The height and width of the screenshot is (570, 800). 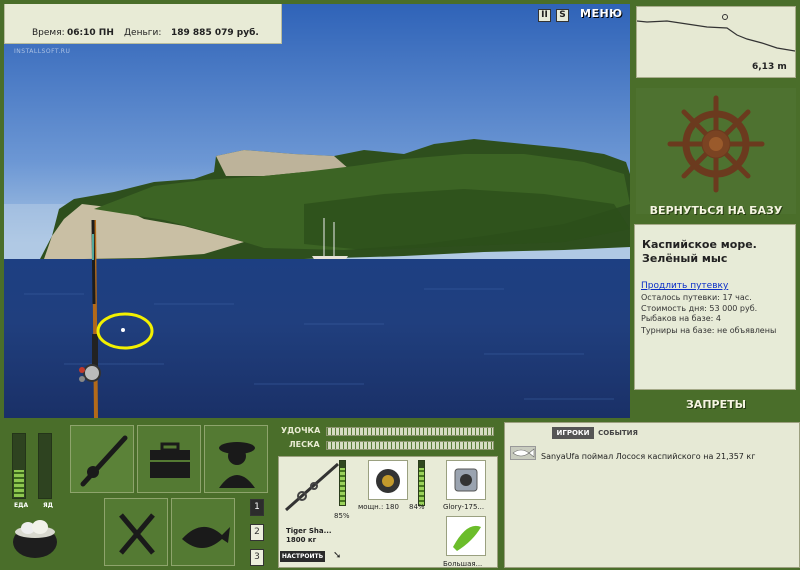 I want to click on adjust-button: НАСТРОИТЬ, so click(x=302, y=556).